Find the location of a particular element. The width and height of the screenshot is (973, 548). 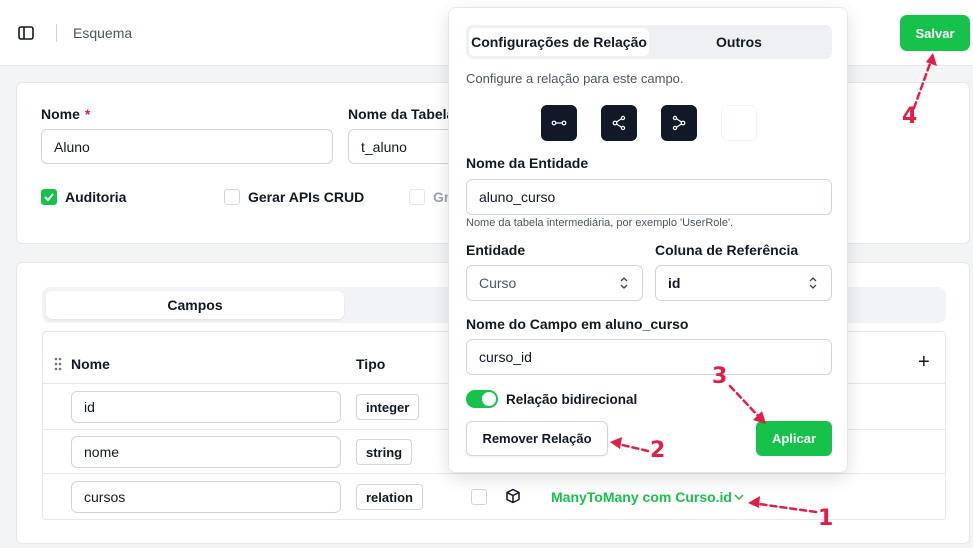

drag-handle-icon is located at coordinates (58, 365).